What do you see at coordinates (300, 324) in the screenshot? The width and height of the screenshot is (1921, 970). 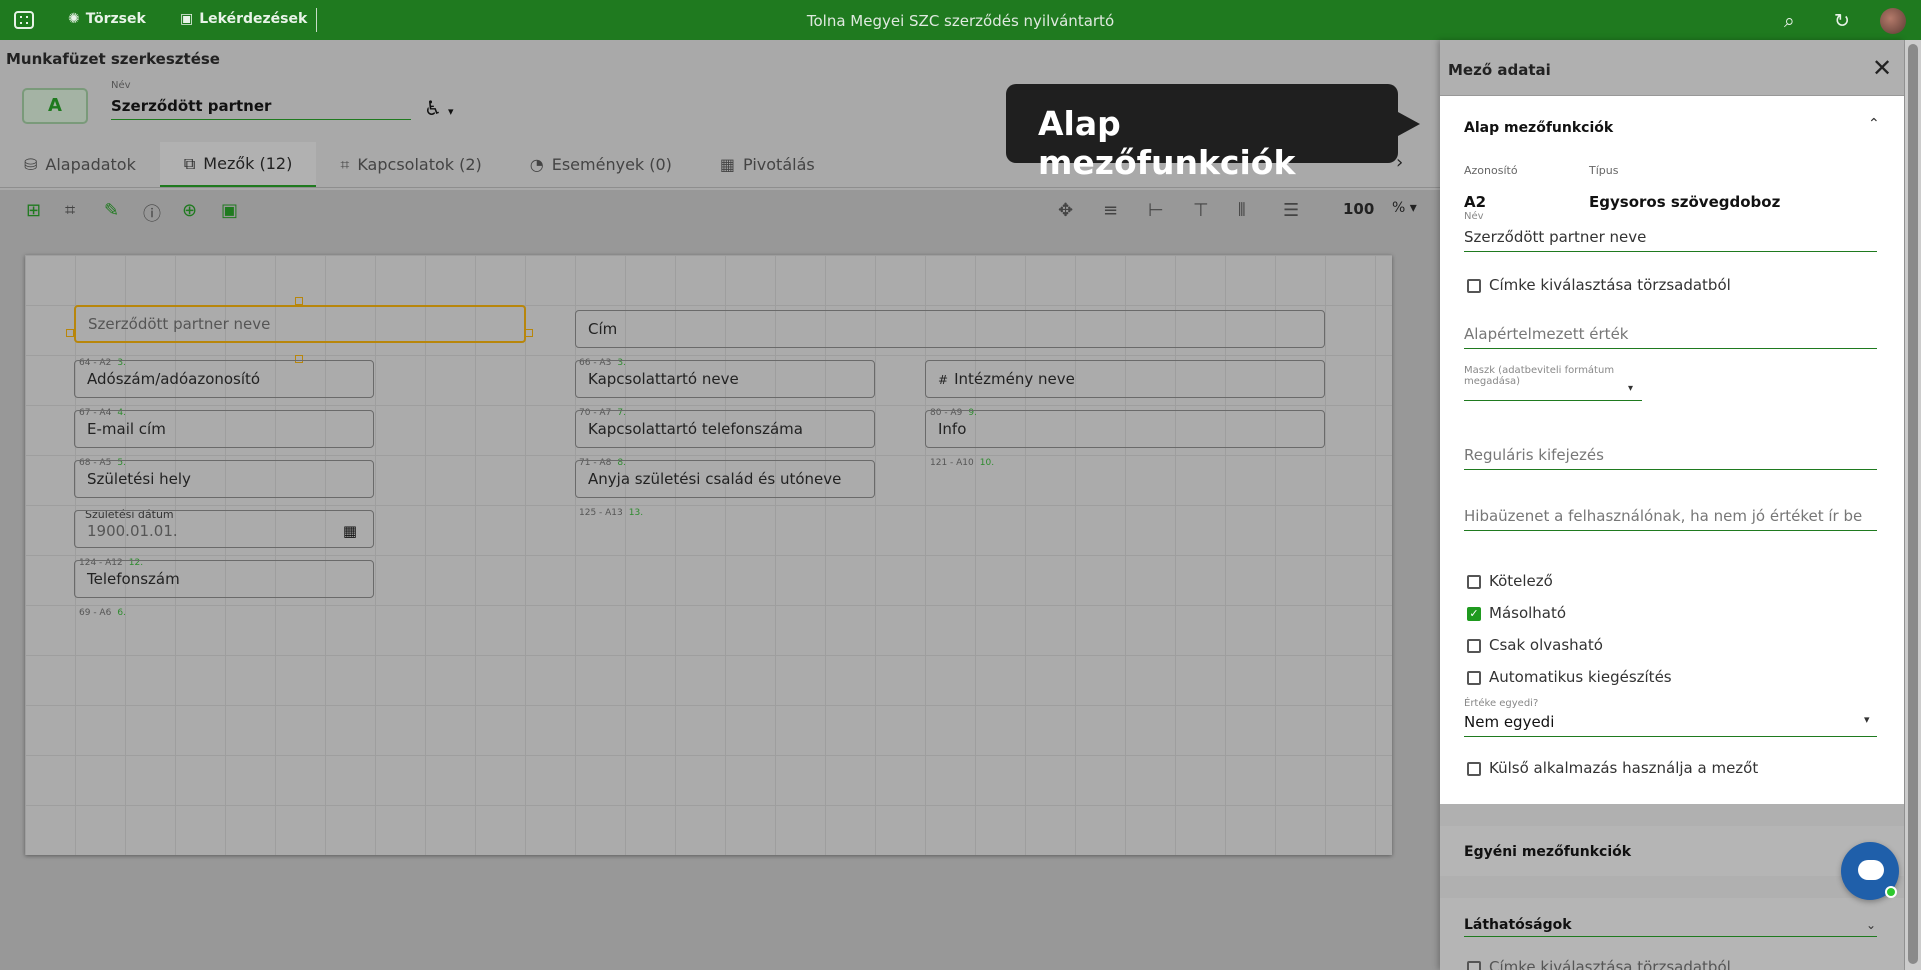 I see `field-partner-name: Szerződött partner neve` at bounding box center [300, 324].